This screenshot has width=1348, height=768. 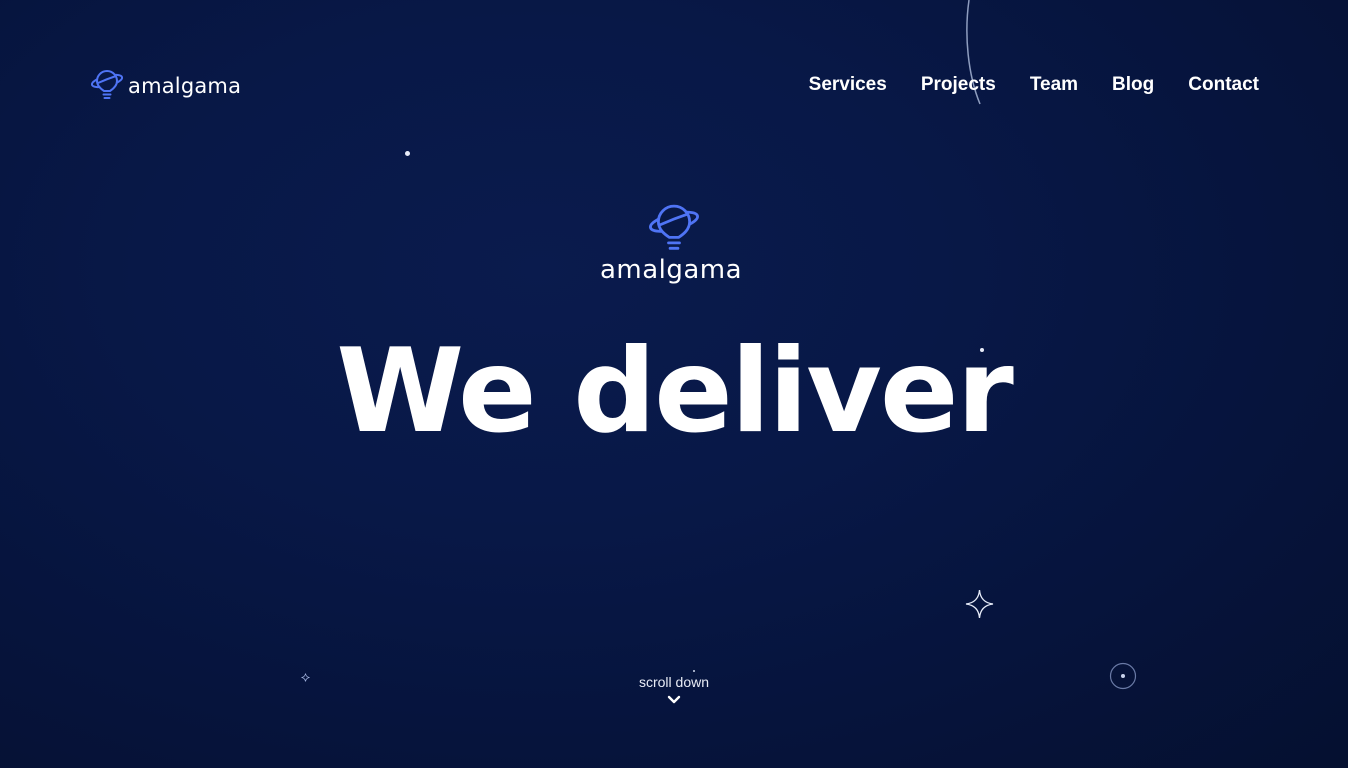 What do you see at coordinates (674, 682) in the screenshot?
I see `scroll-down-label: scroll down` at bounding box center [674, 682].